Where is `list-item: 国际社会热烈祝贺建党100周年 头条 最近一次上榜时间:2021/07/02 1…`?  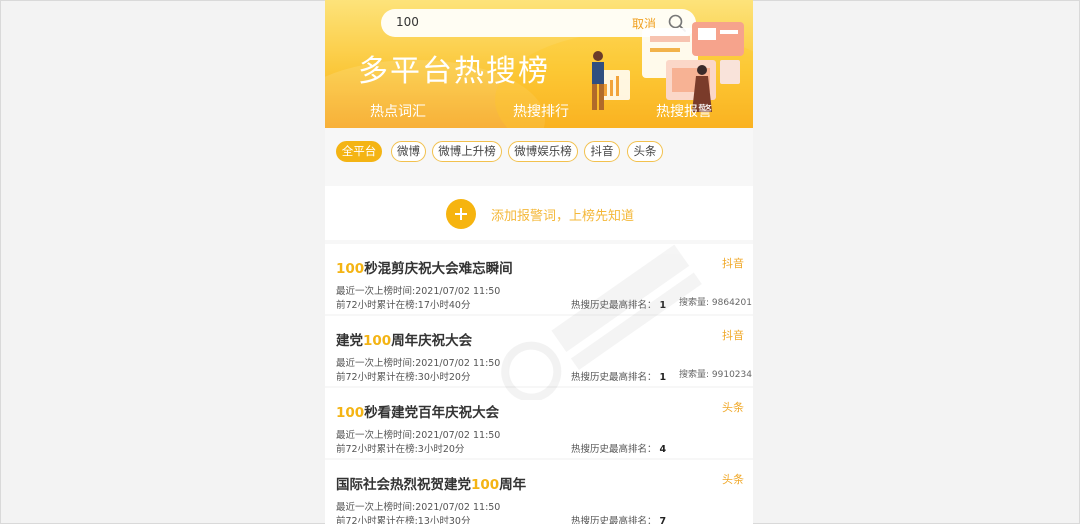
list-item: 国际社会热烈祝贺建党100周年 头条 最近一次上榜时间:2021/07/02 1… is located at coordinates (539, 492).